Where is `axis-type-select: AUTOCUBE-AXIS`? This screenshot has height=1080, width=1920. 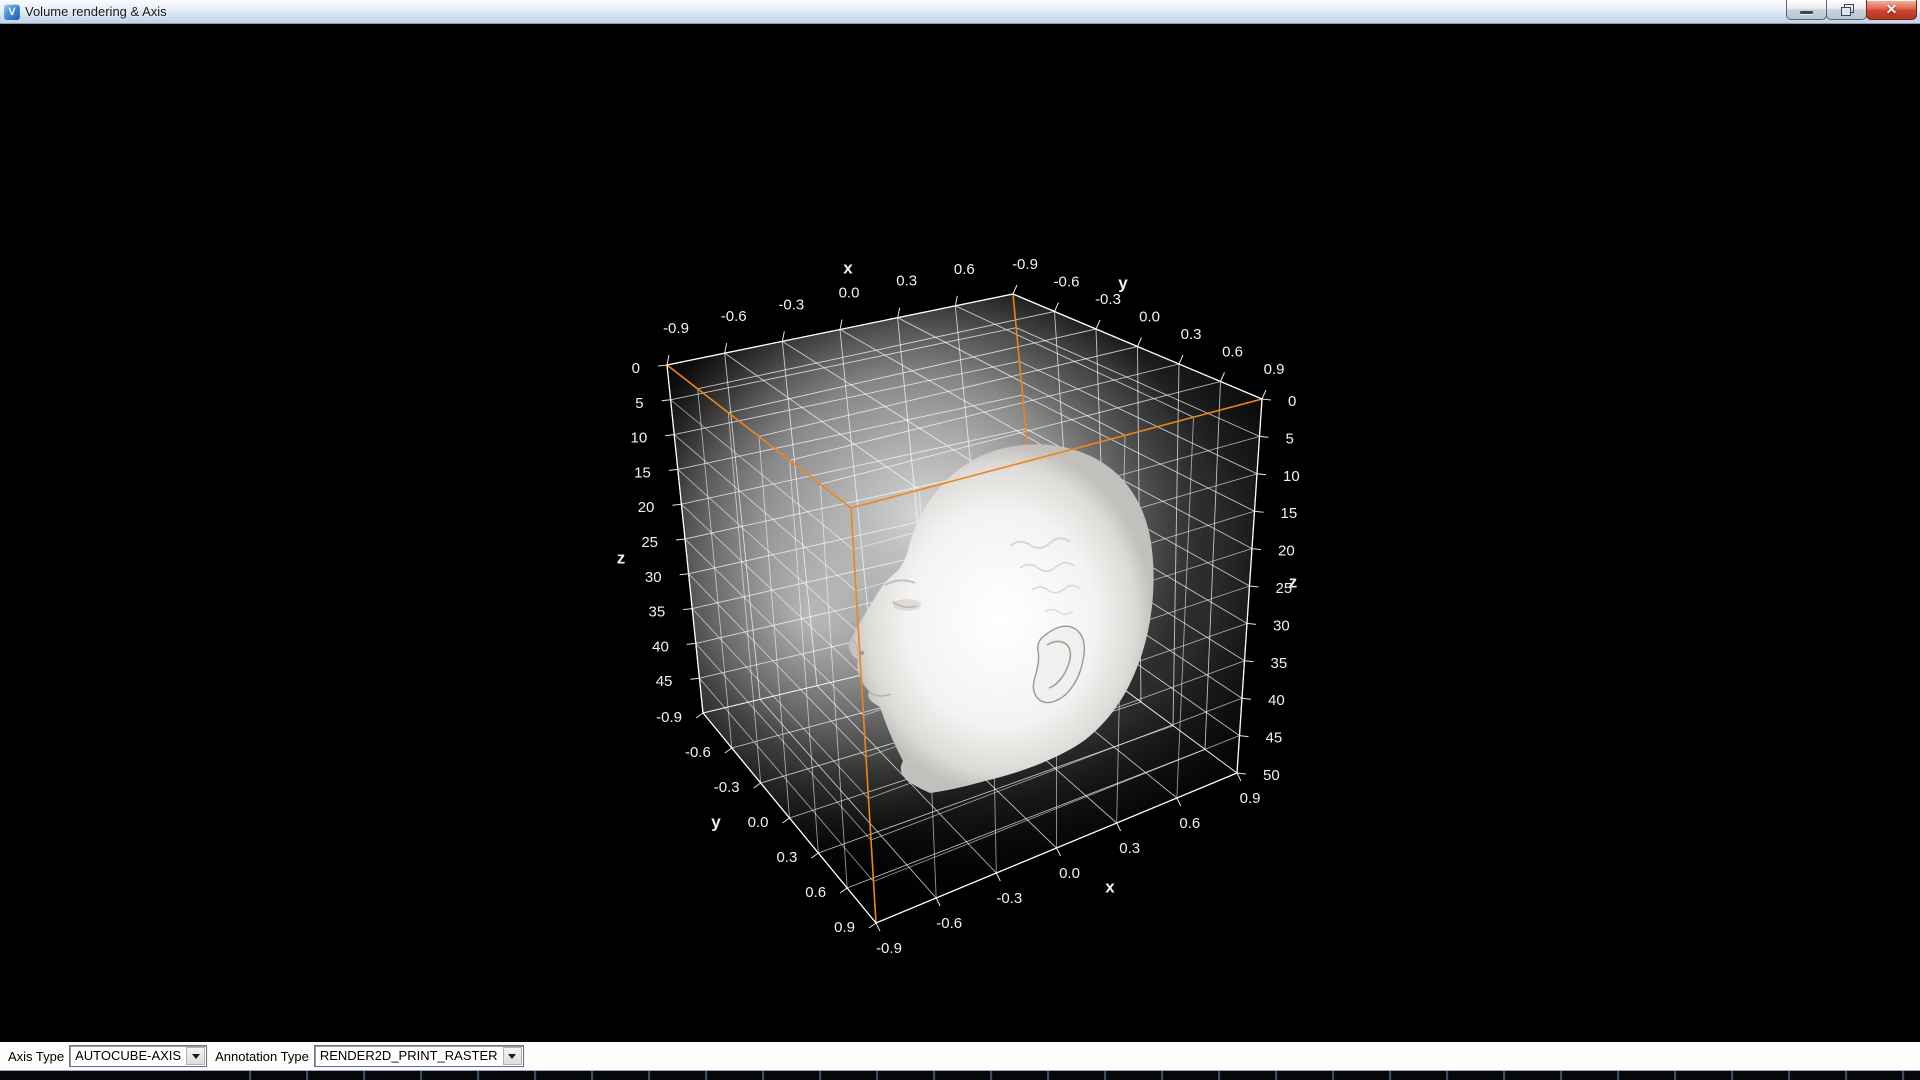
axis-type-select: AUTOCUBE-AXIS is located at coordinates (138, 1056).